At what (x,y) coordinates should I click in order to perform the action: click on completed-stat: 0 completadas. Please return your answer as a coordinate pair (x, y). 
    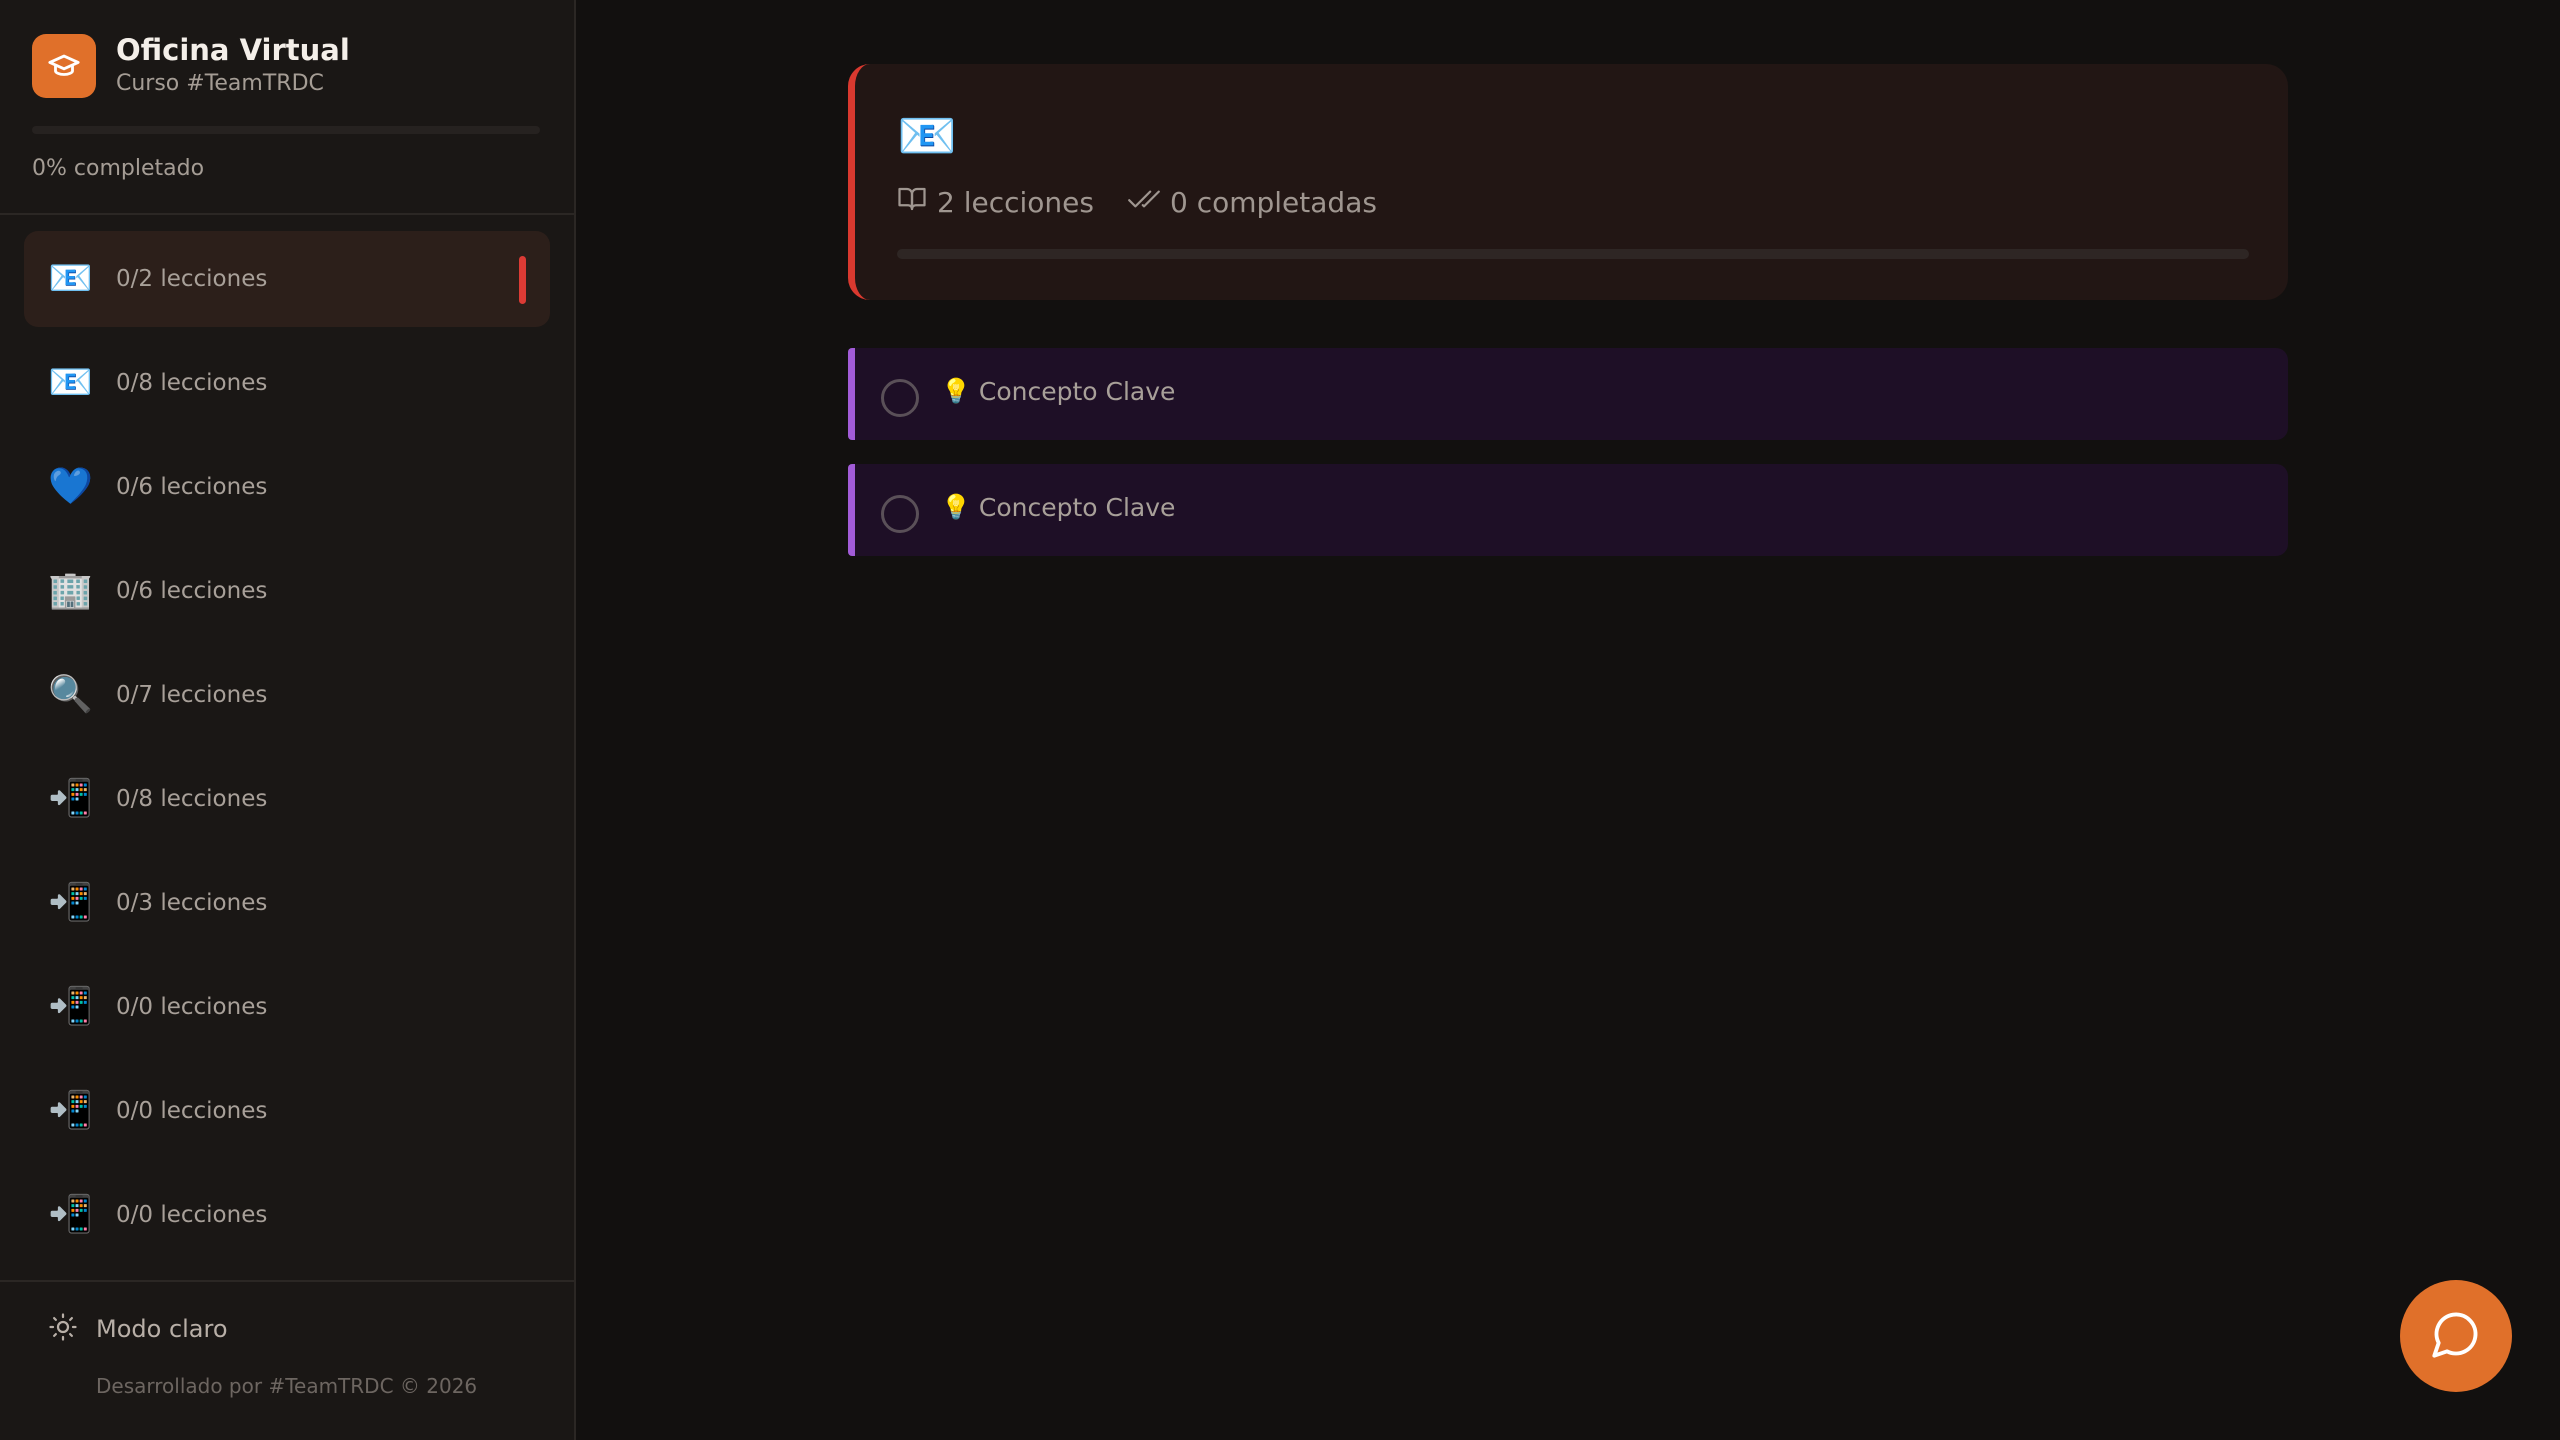
    Looking at the image, I should click on (1252, 202).